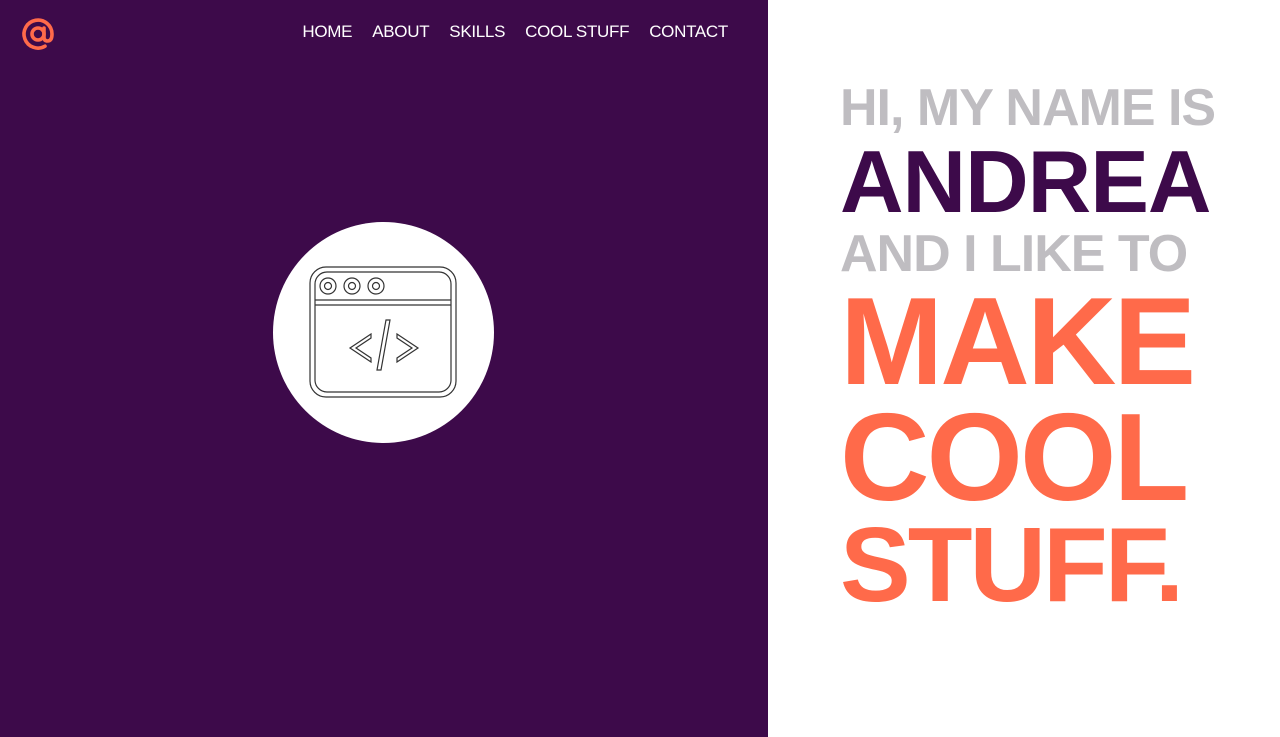  Describe the element at coordinates (1014, 458) in the screenshot. I see `cool-text: COOL` at that location.